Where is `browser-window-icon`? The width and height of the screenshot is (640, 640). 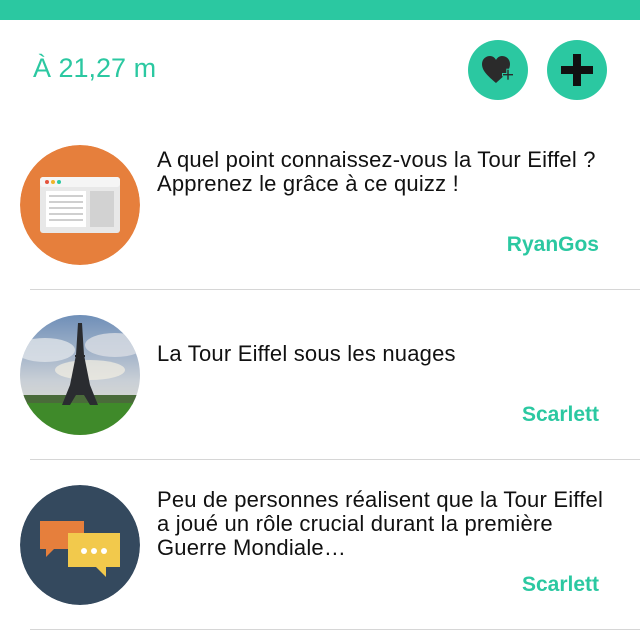 browser-window-icon is located at coordinates (80, 205).